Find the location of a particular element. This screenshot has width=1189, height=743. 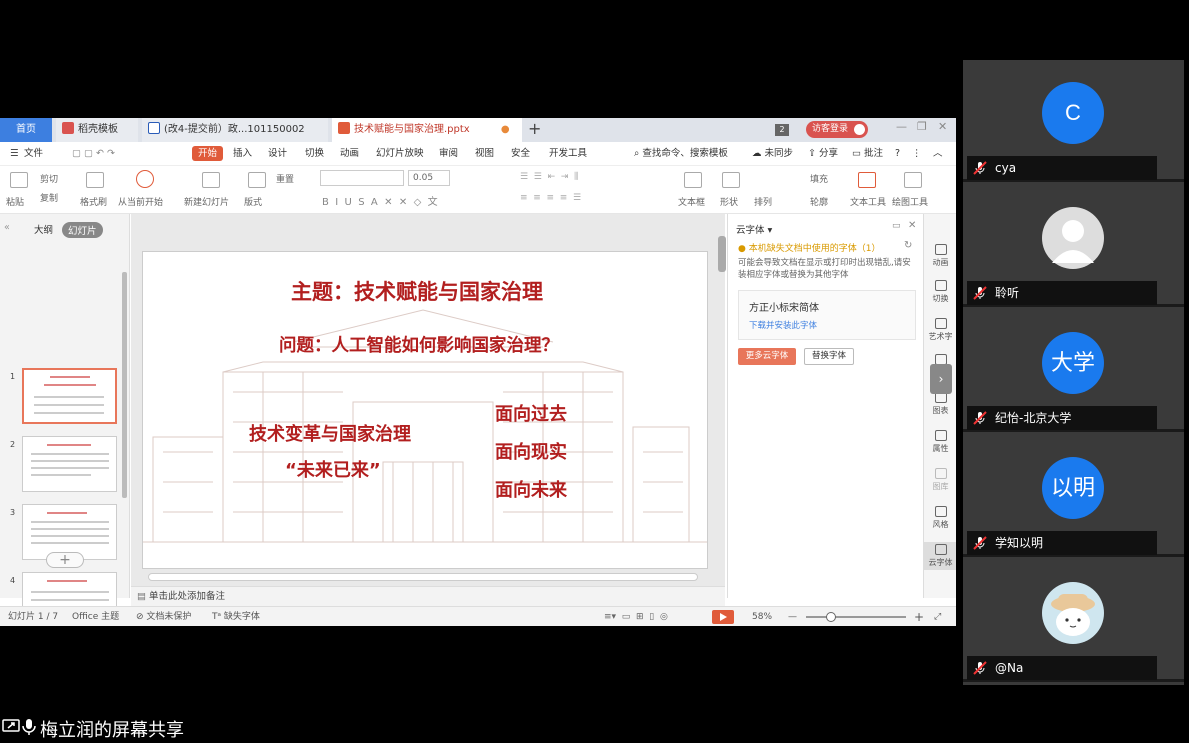

notes-area: ▤ 单击此处添加备注 is located at coordinates (428, 596).